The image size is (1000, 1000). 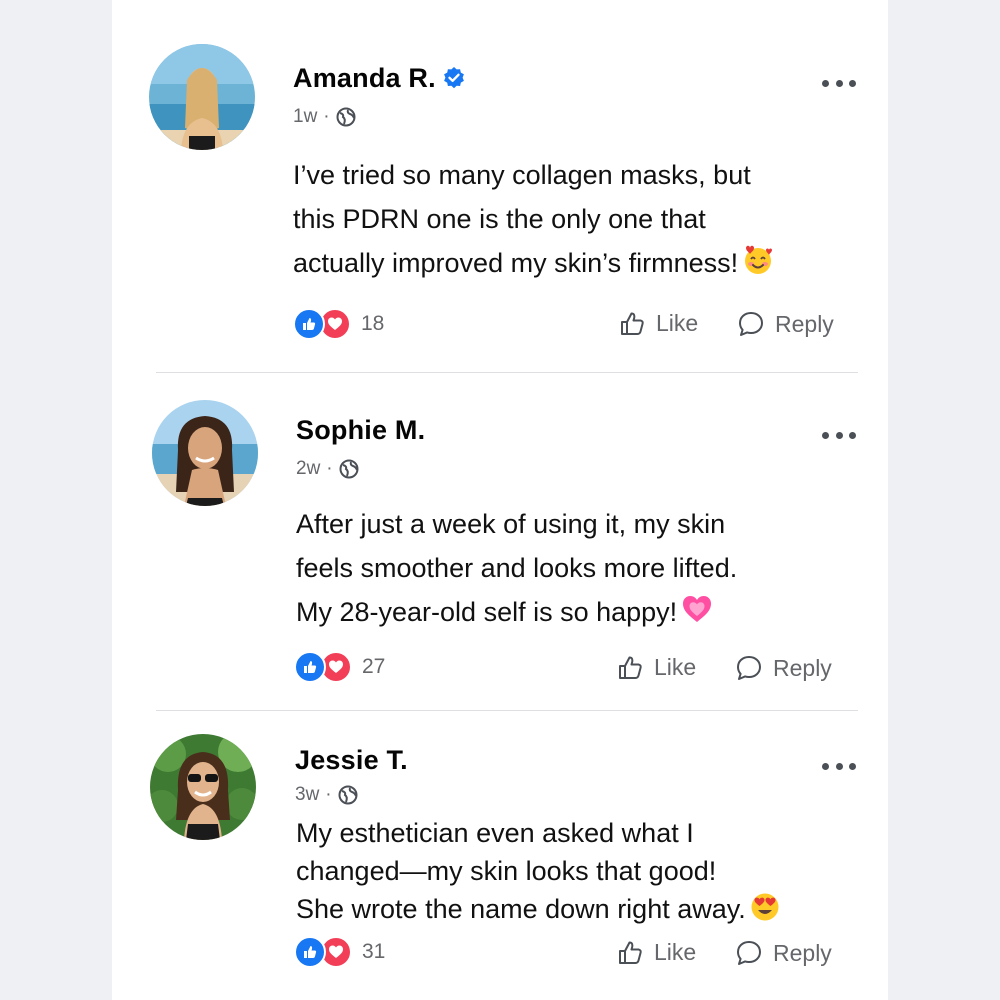 What do you see at coordinates (697, 609) in the screenshot?
I see `growing-heart-icon` at bounding box center [697, 609].